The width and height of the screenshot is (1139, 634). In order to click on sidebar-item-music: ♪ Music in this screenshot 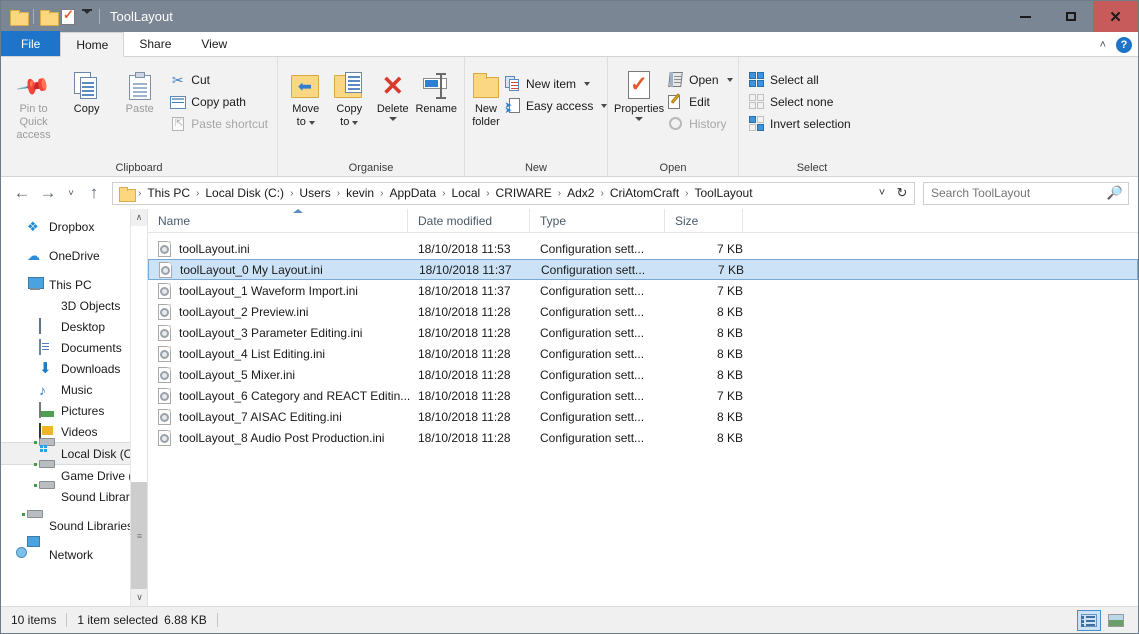, I will do `click(74, 389)`.